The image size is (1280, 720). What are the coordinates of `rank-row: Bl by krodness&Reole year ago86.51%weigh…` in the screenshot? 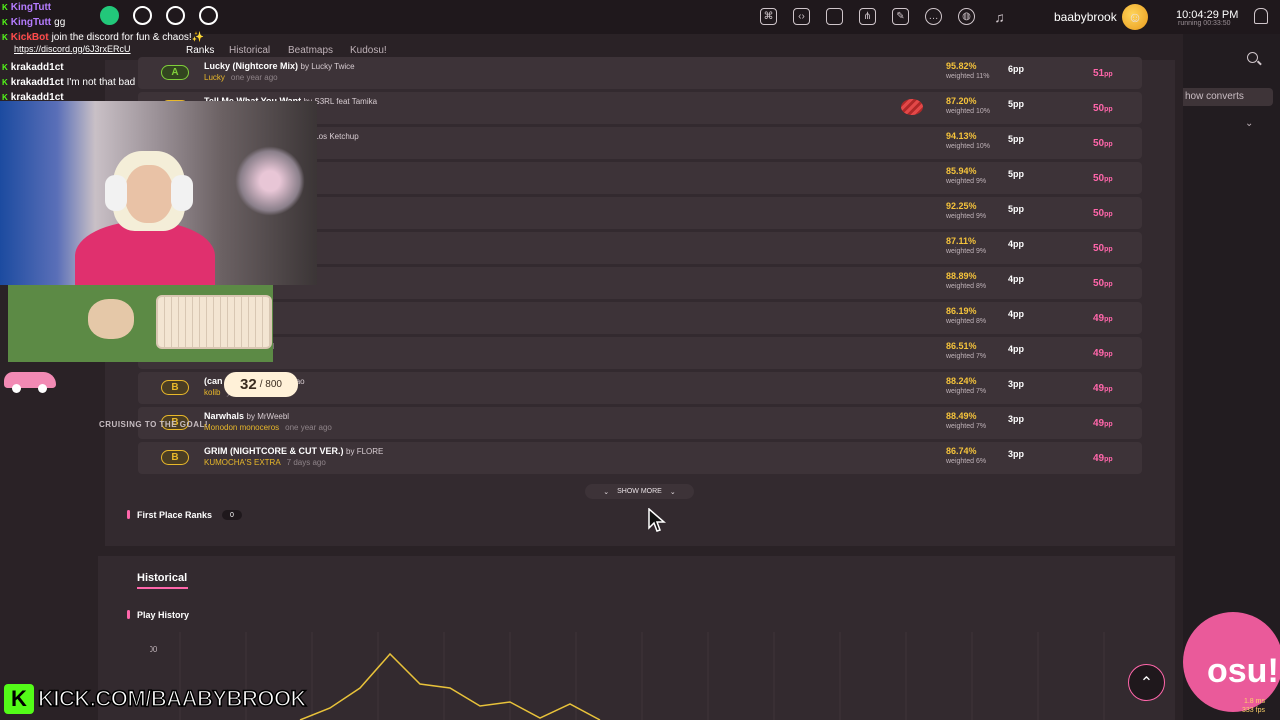 It's located at (640, 353).